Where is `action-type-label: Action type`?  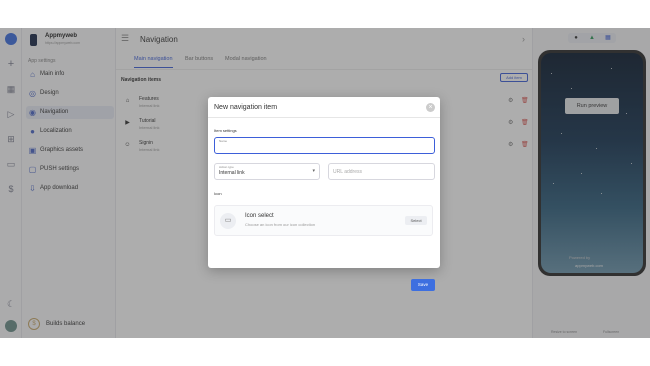 action-type-label: Action type is located at coordinates (226, 167).